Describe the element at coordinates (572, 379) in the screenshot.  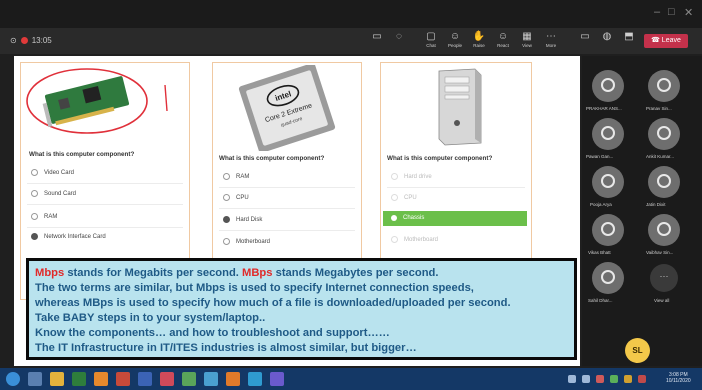
I see `network-icon` at that location.